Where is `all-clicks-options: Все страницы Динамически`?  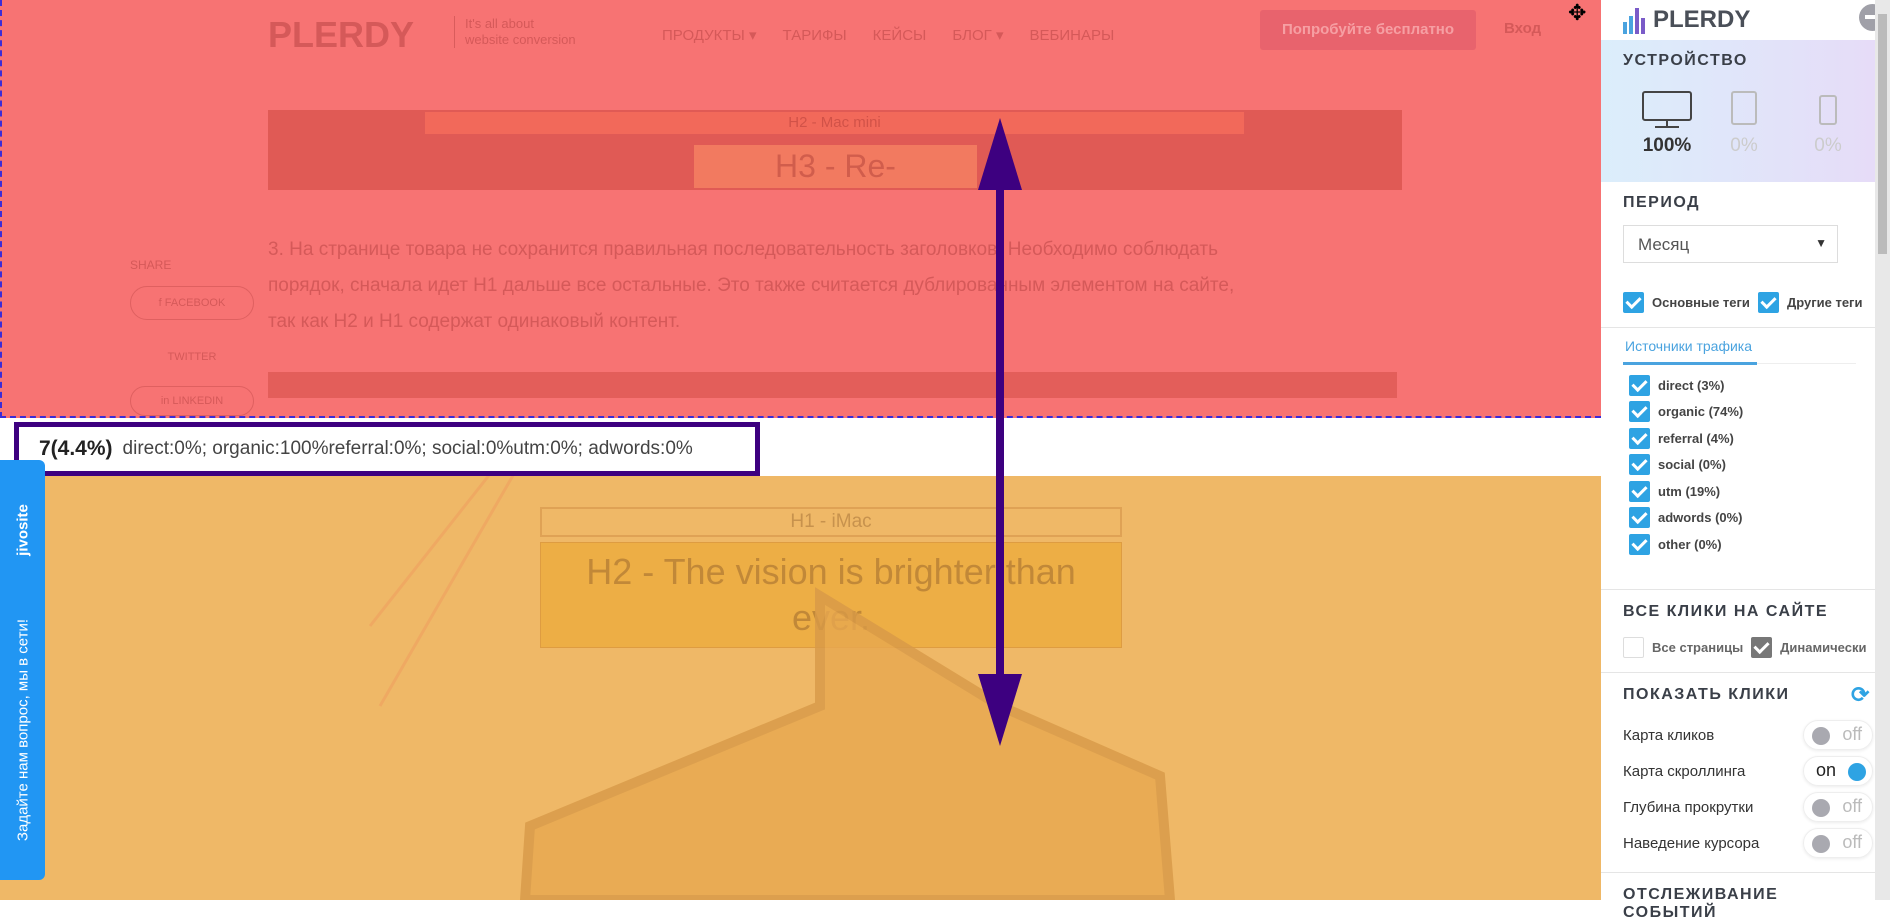 all-clicks-options: Все страницы Динамически is located at coordinates (1744, 647).